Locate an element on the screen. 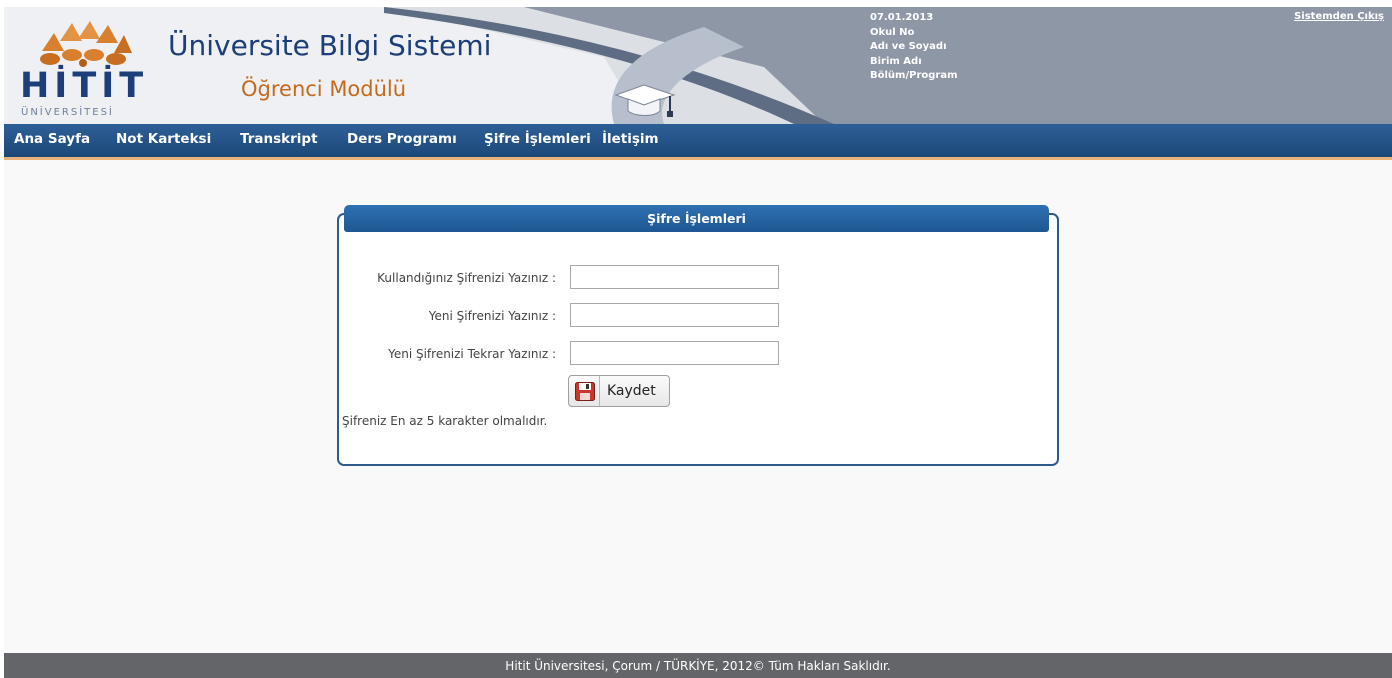 The image size is (1392, 678). nav-item-grade-record: Not Karteksi is located at coordinates (163, 139).